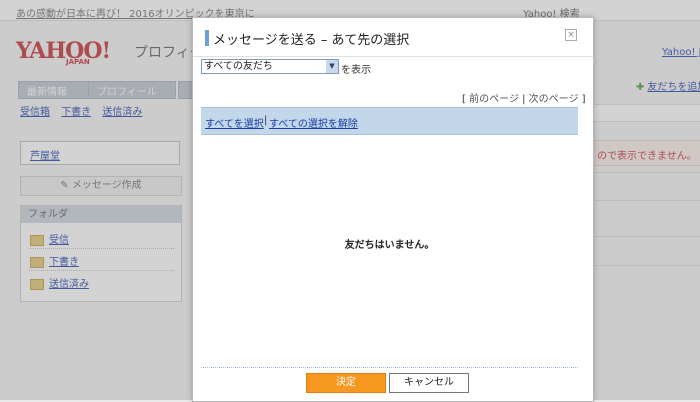 Image resolution: width=700 pixels, height=402 pixels. What do you see at coordinates (582, 99) in the screenshot?
I see `pager-close: ]` at bounding box center [582, 99].